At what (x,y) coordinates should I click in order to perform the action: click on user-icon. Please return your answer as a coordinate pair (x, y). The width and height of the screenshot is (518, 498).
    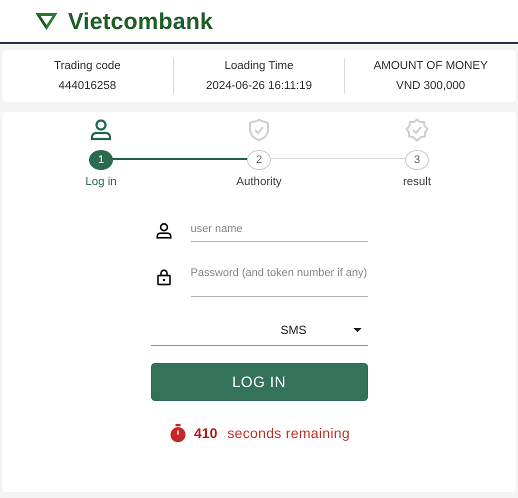
    Looking at the image, I should click on (163, 231).